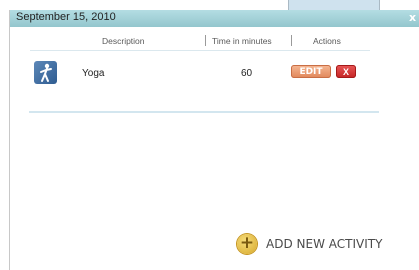 The width and height of the screenshot is (419, 270). I want to click on column-header-actions: Actions, so click(327, 41).